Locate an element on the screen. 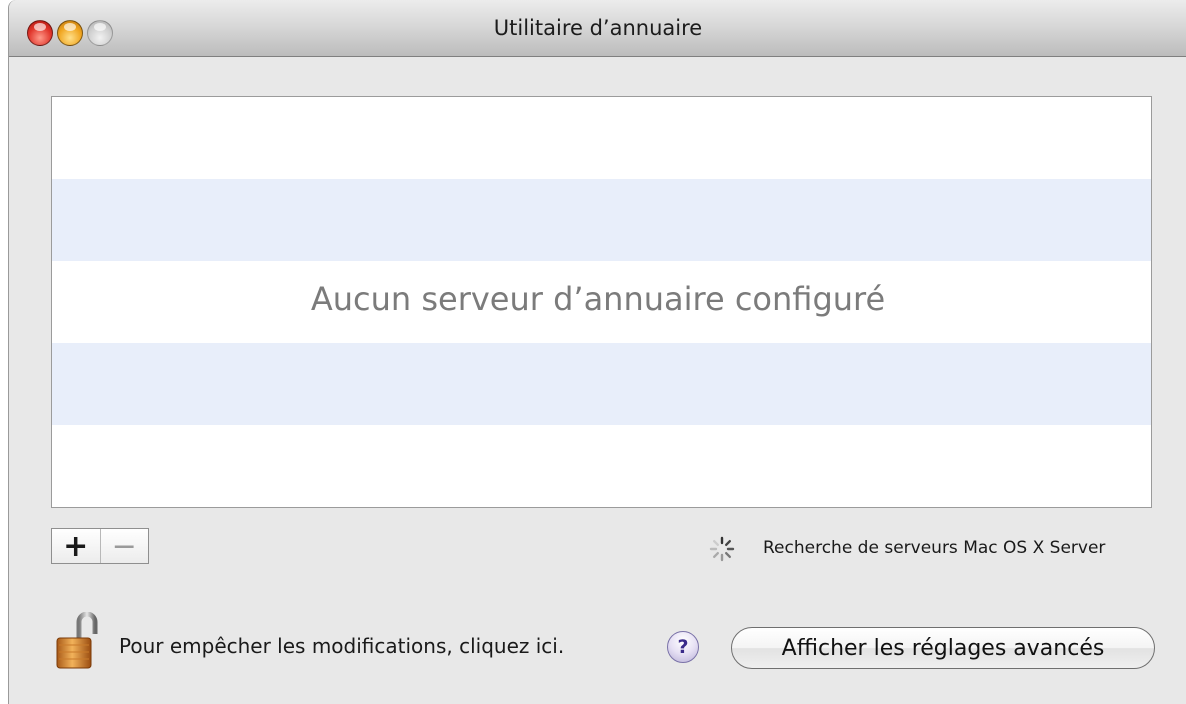 The width and height of the screenshot is (1186, 704). unlocked-padlock-icon is located at coordinates (77, 642).